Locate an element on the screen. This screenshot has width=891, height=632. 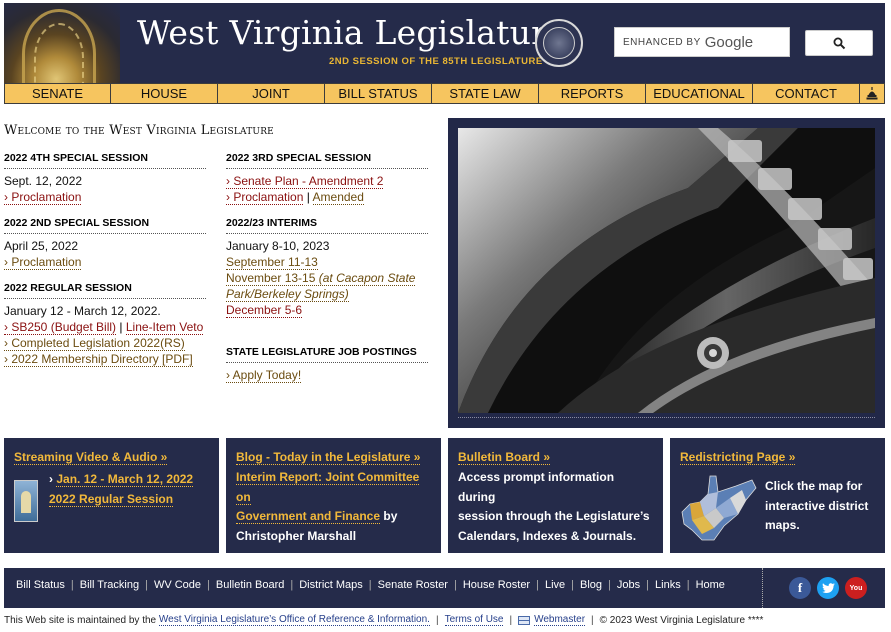
site-title: West Virginia Legislature is located at coordinates (352, 32).